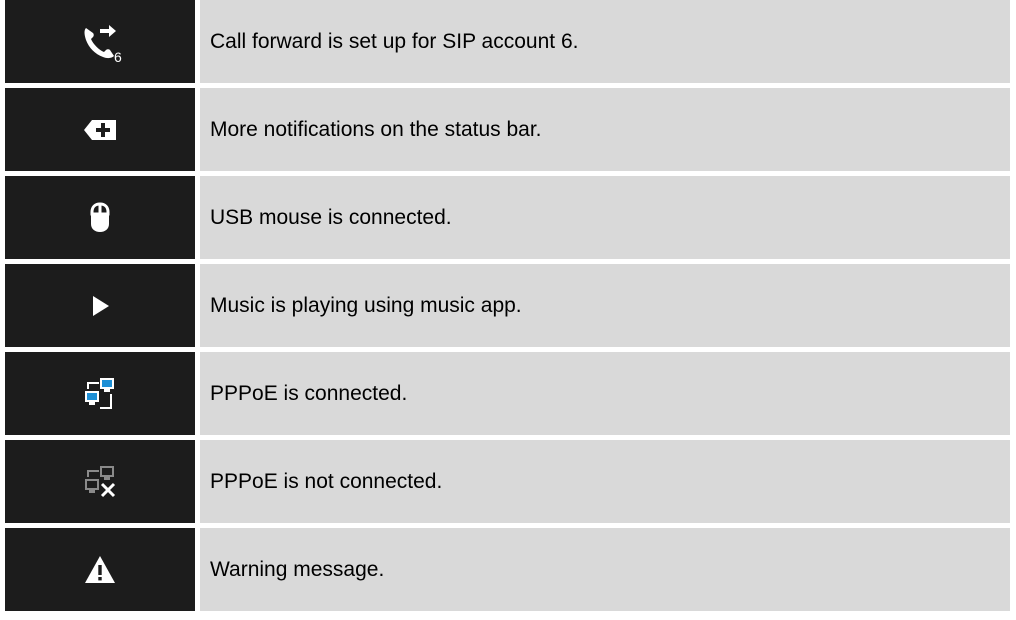  I want to click on table-row: Warning message., so click(507, 569).